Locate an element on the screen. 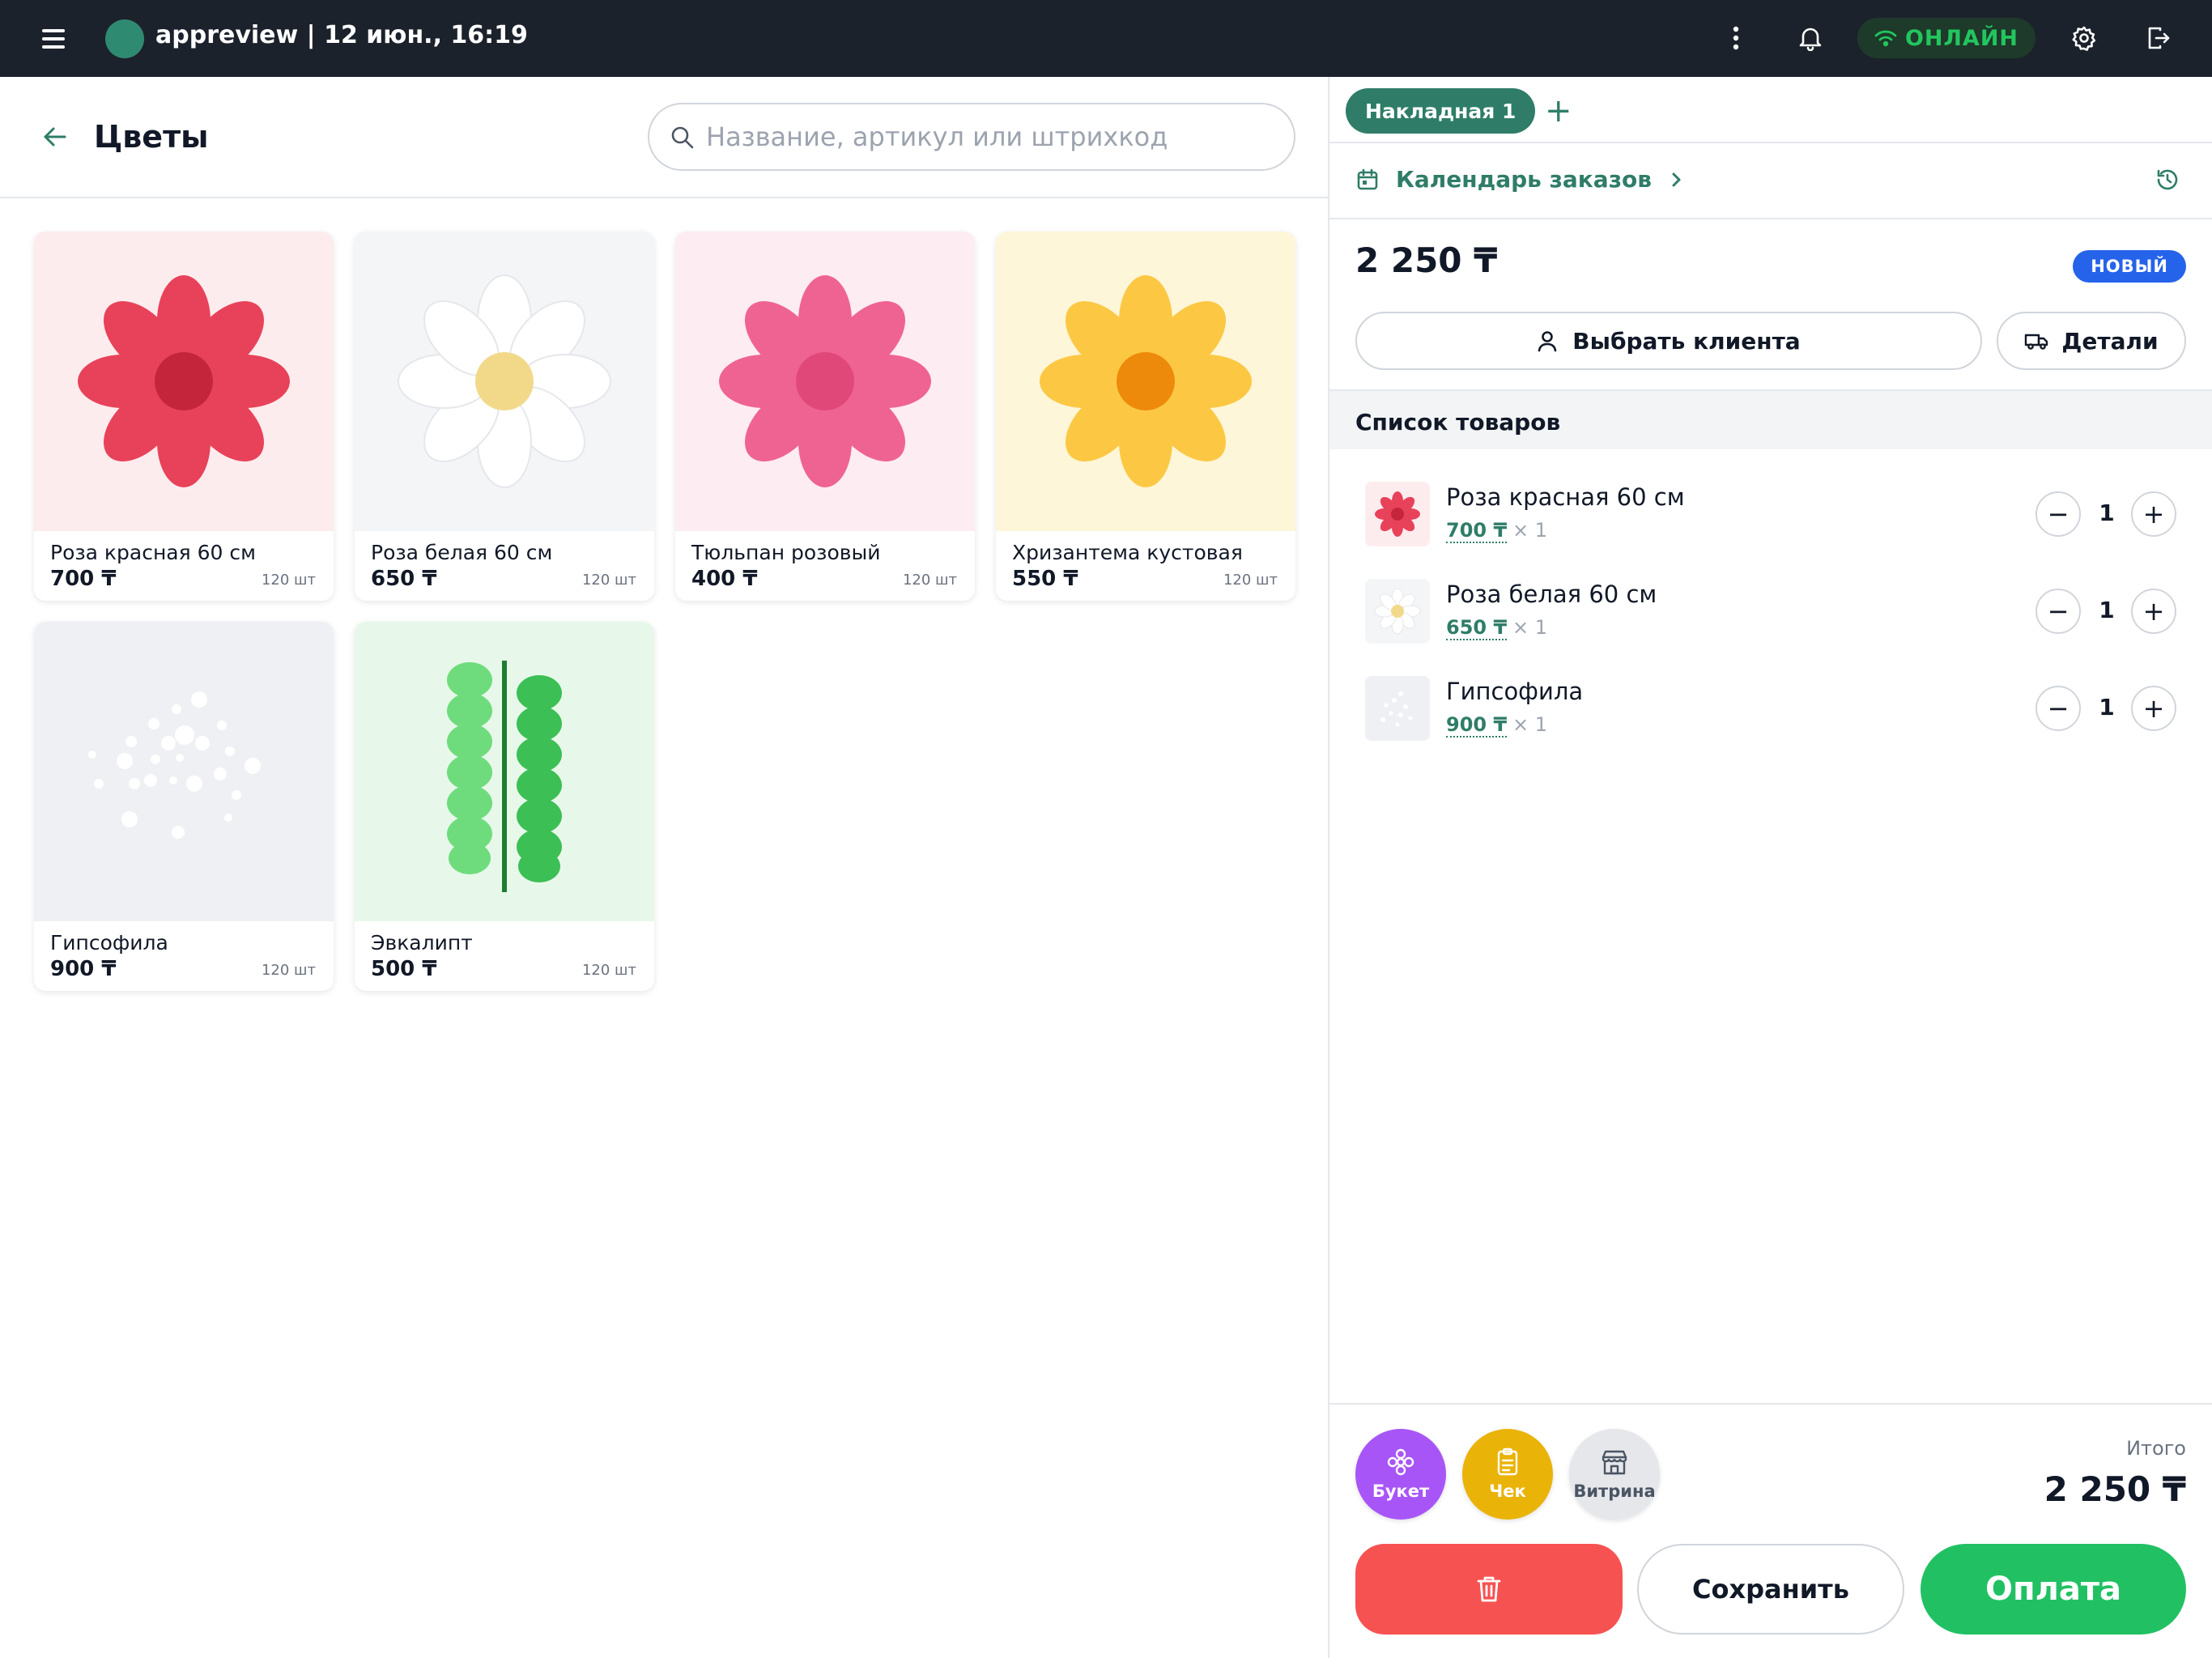 This screenshot has height=1658, width=2212. showcase-label: Витрина is located at coordinates (1615, 1491).